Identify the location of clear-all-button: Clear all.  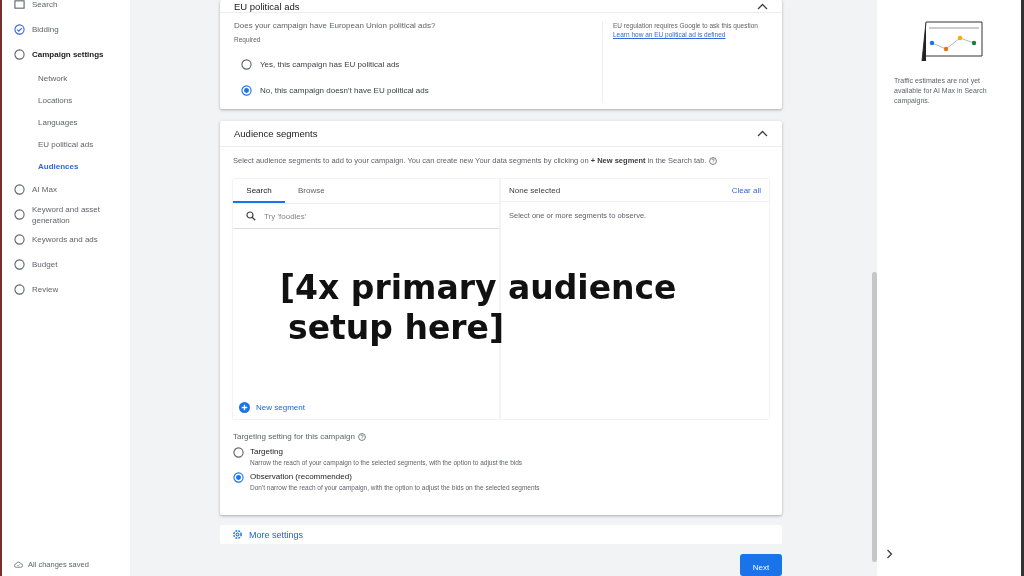
(746, 190).